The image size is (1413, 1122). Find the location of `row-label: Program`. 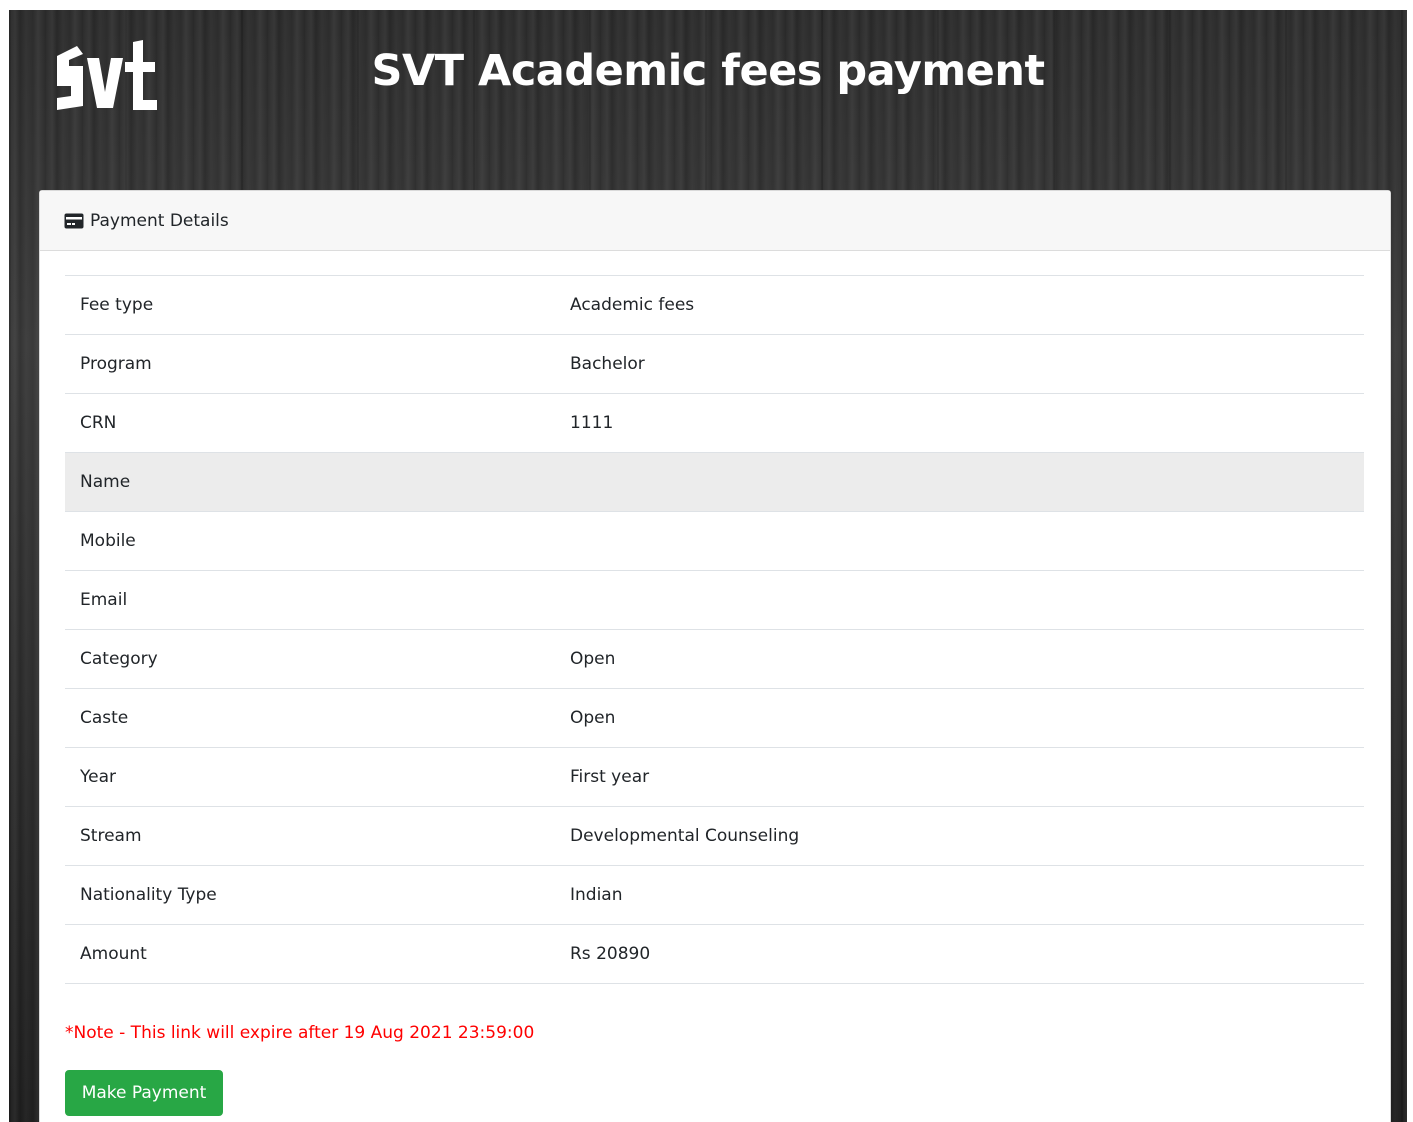

row-label: Program is located at coordinates (116, 364).